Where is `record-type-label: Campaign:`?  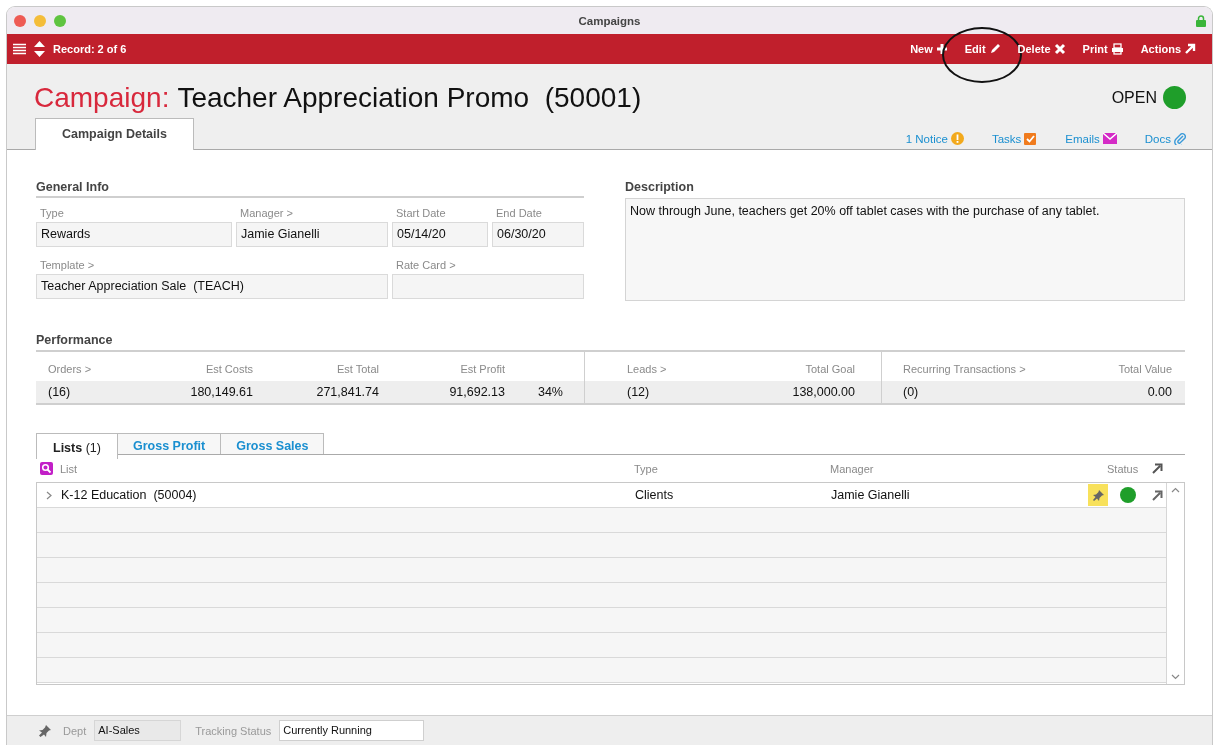 record-type-label: Campaign: is located at coordinates (102, 97).